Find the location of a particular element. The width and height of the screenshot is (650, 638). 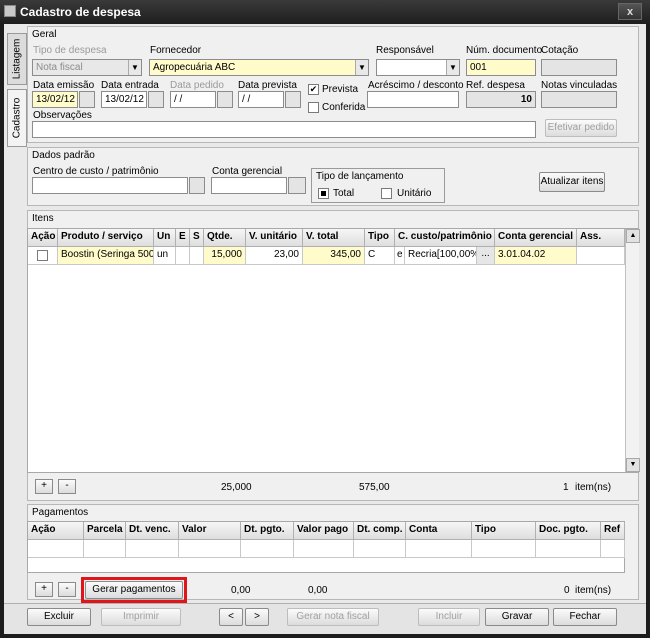

data-pedido-calendar-button is located at coordinates (225, 99).